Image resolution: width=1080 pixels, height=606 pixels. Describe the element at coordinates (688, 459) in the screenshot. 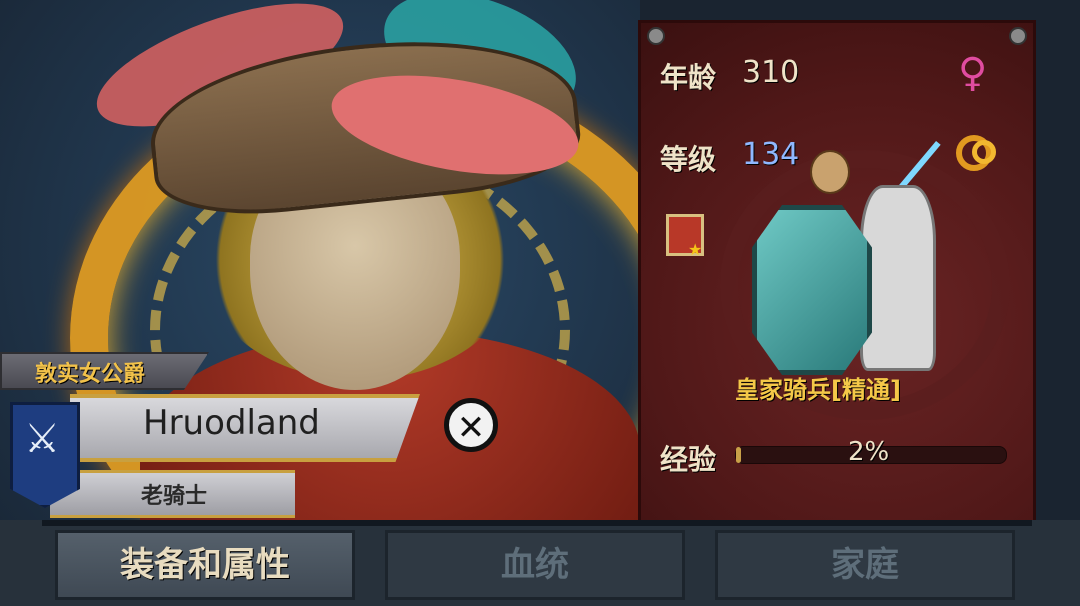

I see `exp-label: 经验` at that location.